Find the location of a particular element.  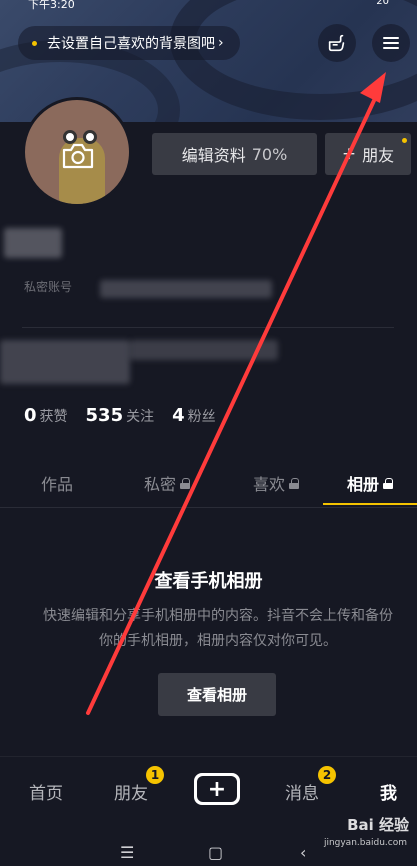

messages-badge: 2 is located at coordinates (327, 775).